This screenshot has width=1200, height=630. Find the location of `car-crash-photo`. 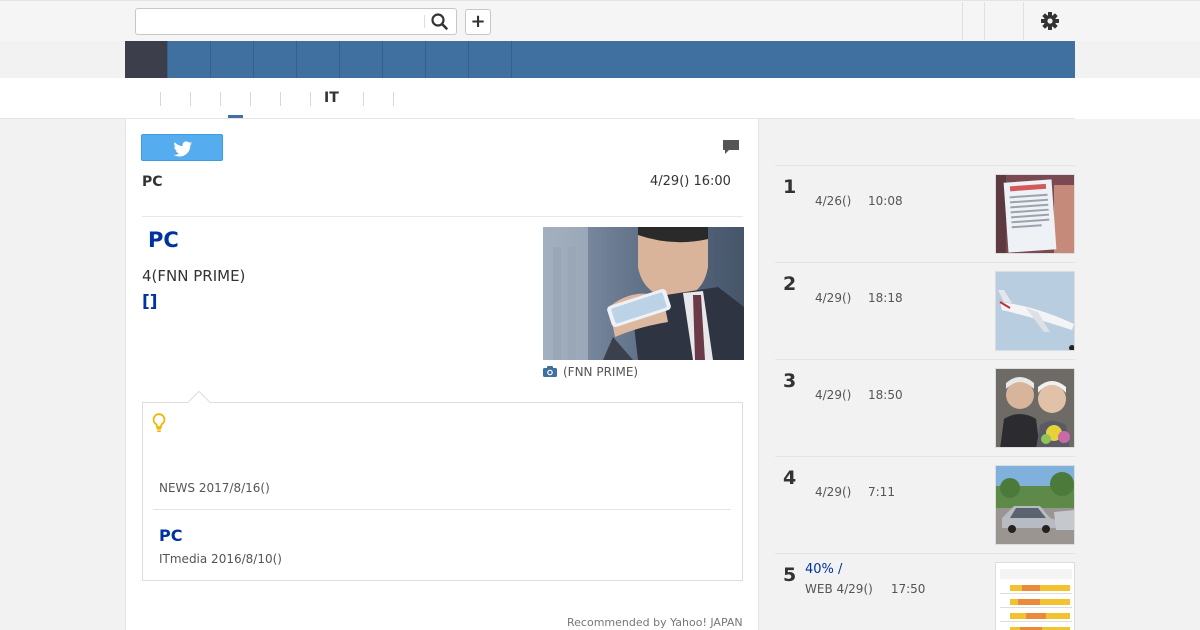

car-crash-photo is located at coordinates (1035, 505).